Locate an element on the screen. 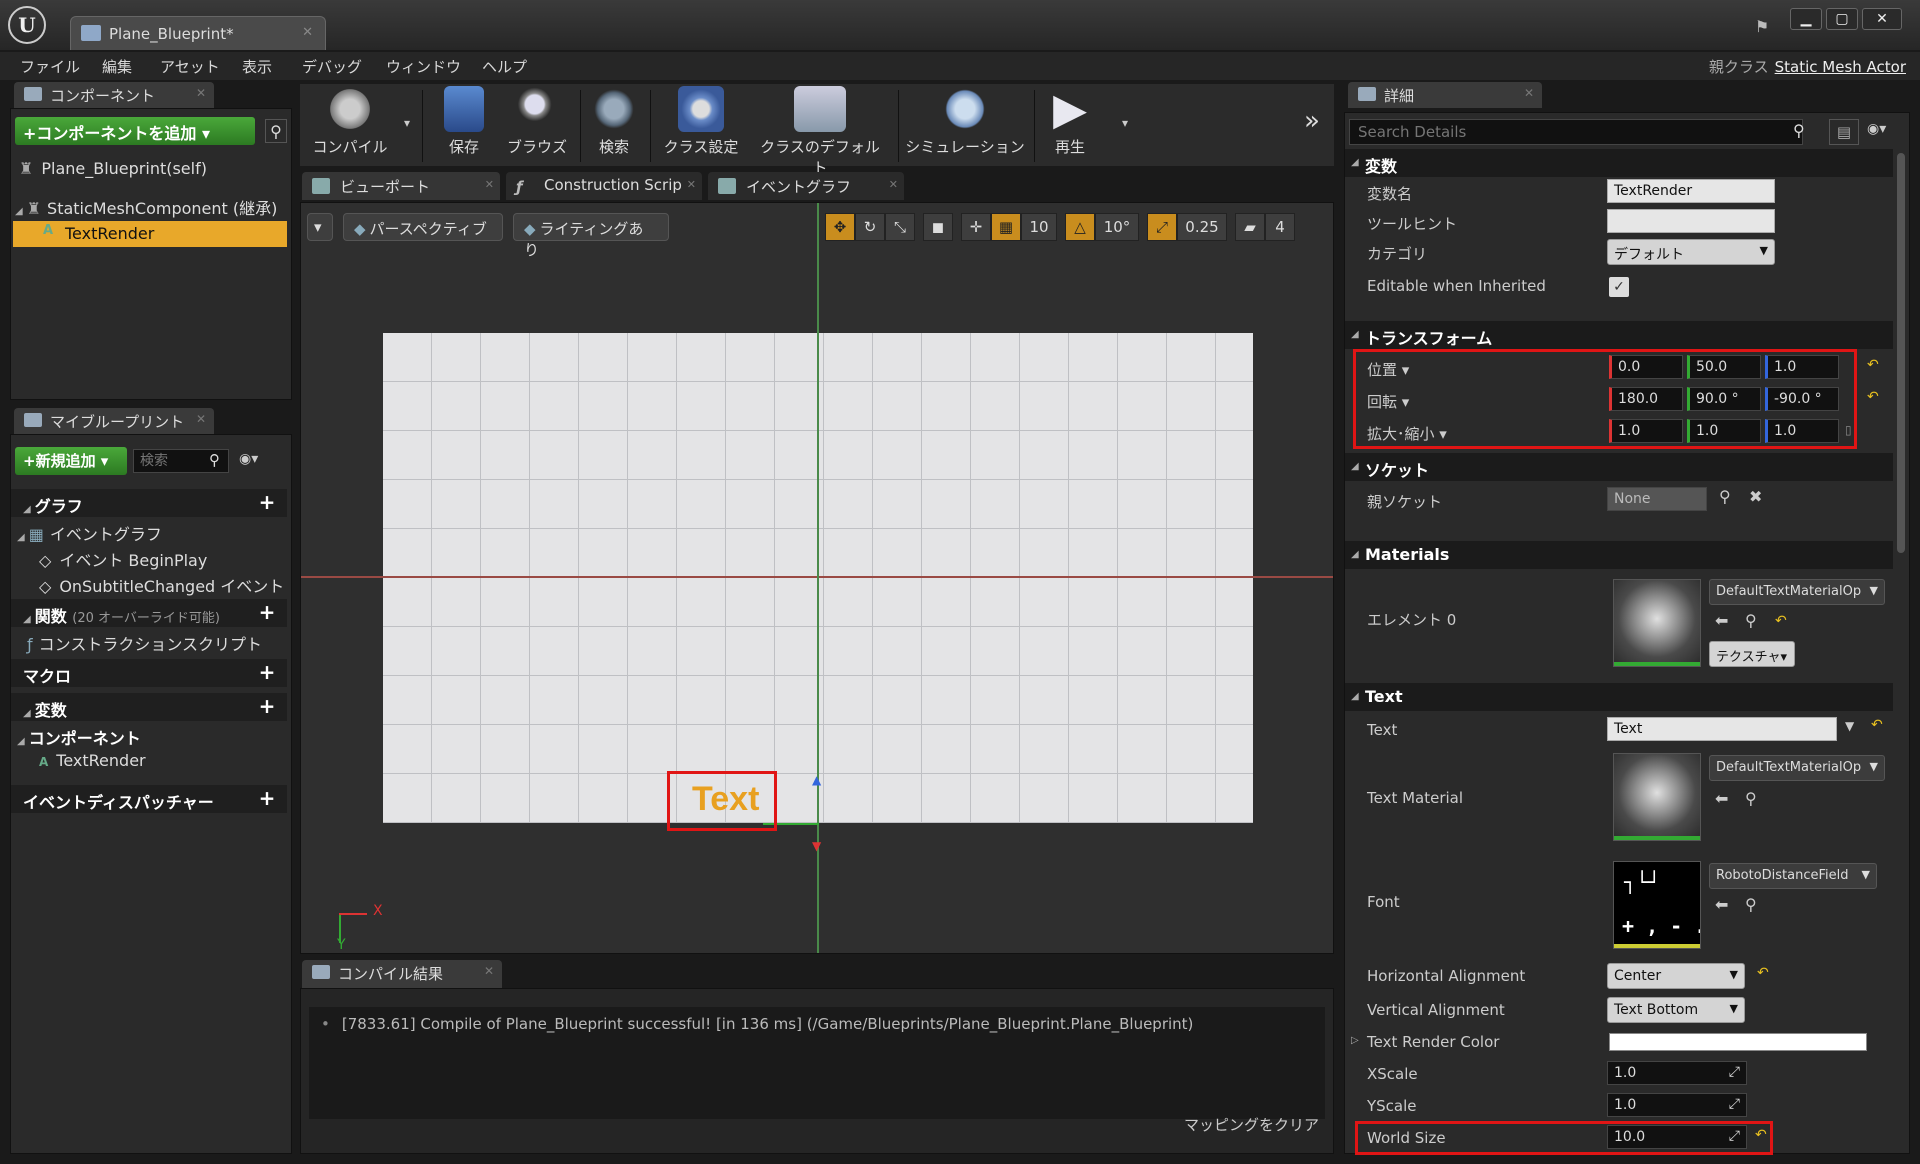 This screenshot has height=1164, width=1920. tooltip-field is located at coordinates (1691, 221).